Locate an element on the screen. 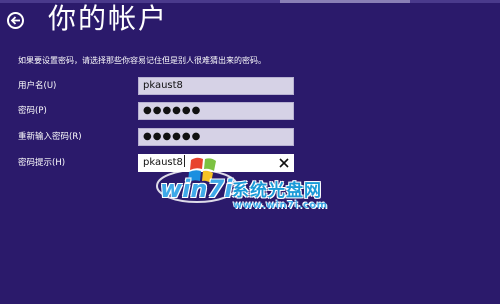 This screenshot has height=304, width=500. back-arrow-icon is located at coordinates (15, 20).